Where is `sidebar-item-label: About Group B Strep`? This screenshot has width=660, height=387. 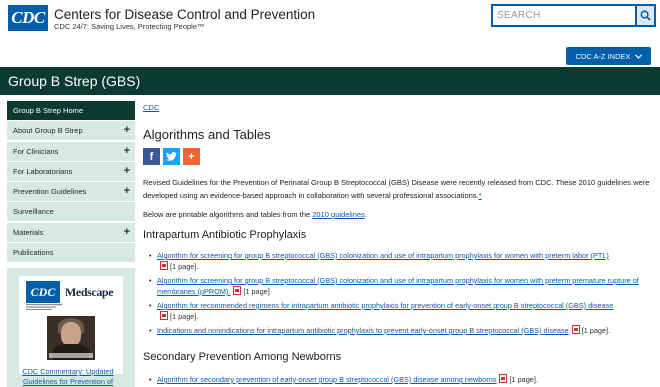
sidebar-item-label: About Group B Strep is located at coordinates (48, 131).